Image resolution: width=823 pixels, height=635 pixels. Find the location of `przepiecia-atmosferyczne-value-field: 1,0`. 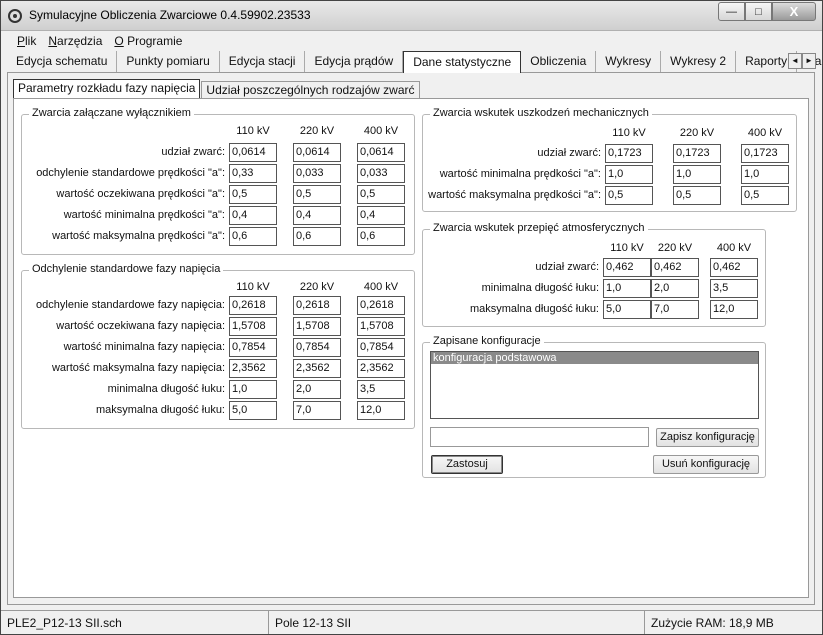

przepiecia-atmosferyczne-value-field: 1,0 is located at coordinates (627, 288).